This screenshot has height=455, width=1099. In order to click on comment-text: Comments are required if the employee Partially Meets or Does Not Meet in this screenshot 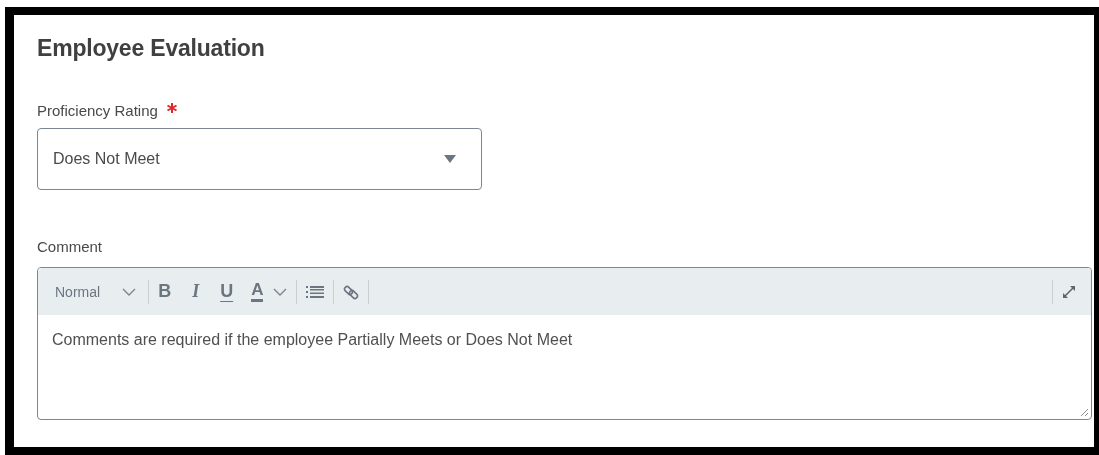, I will do `click(313, 340)`.